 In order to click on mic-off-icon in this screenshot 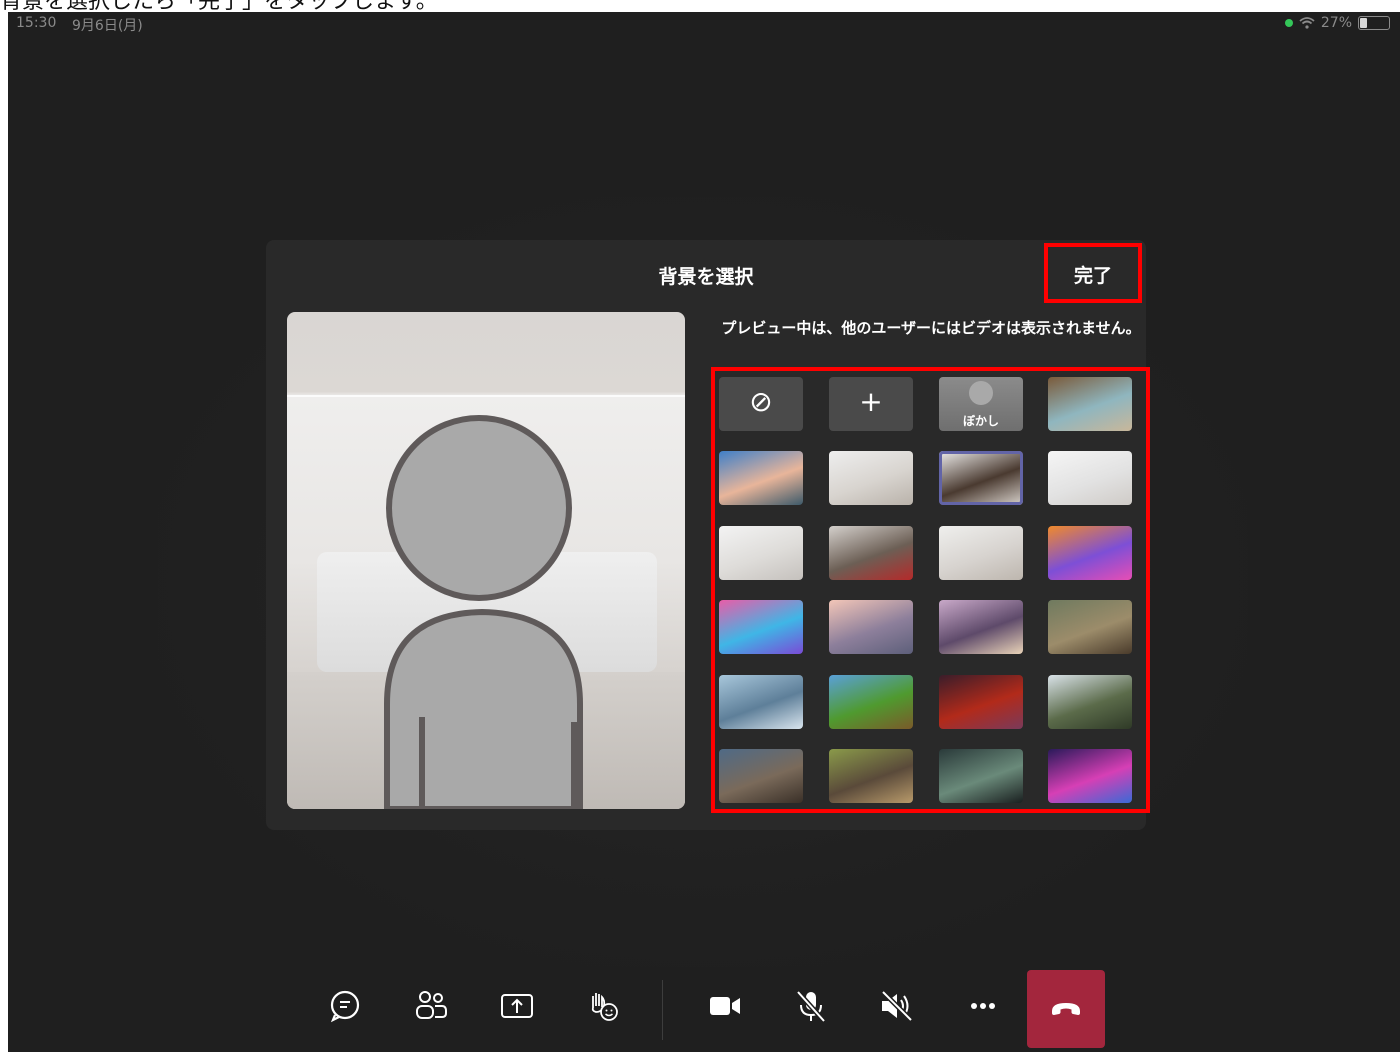, I will do `click(811, 1006)`.